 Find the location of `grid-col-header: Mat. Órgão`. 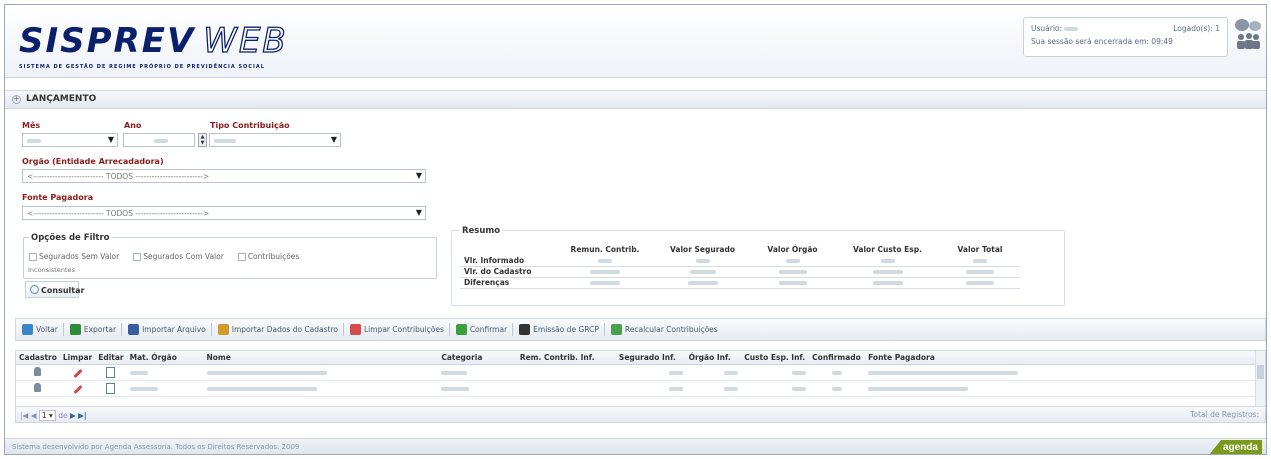

grid-col-header: Mat. Órgão is located at coordinates (165, 358).